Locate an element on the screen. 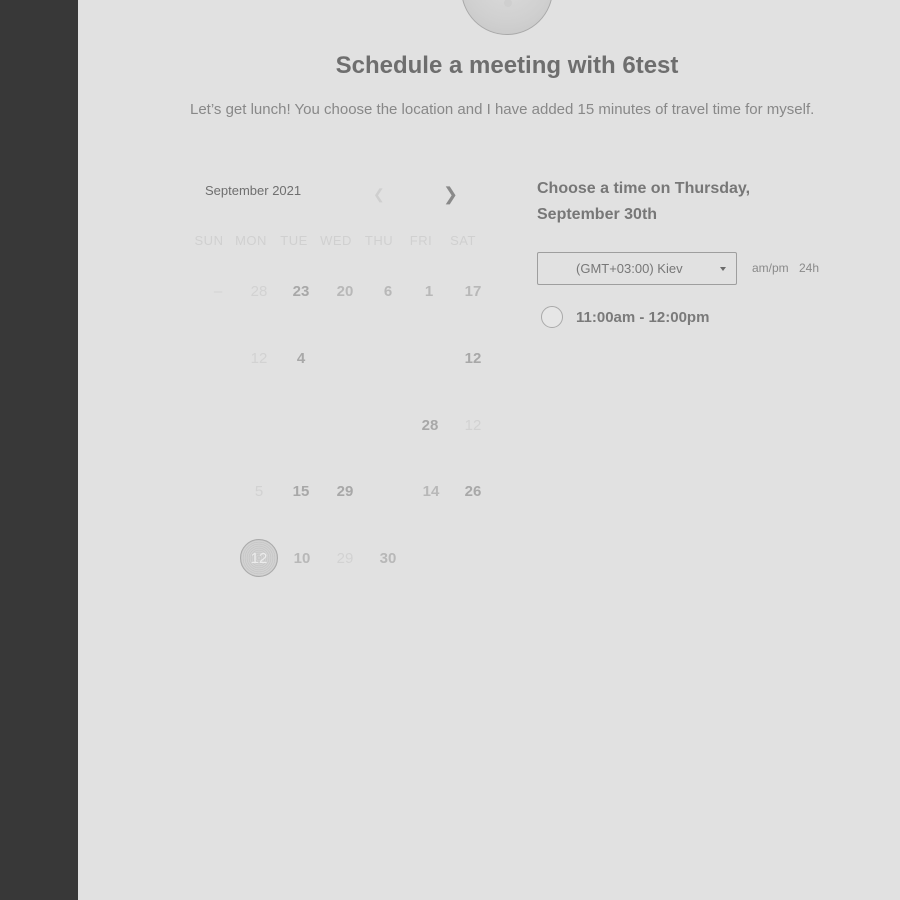 This screenshot has height=900, width=900. time-slot-label: 11:00am - 12:00pm is located at coordinates (643, 317).